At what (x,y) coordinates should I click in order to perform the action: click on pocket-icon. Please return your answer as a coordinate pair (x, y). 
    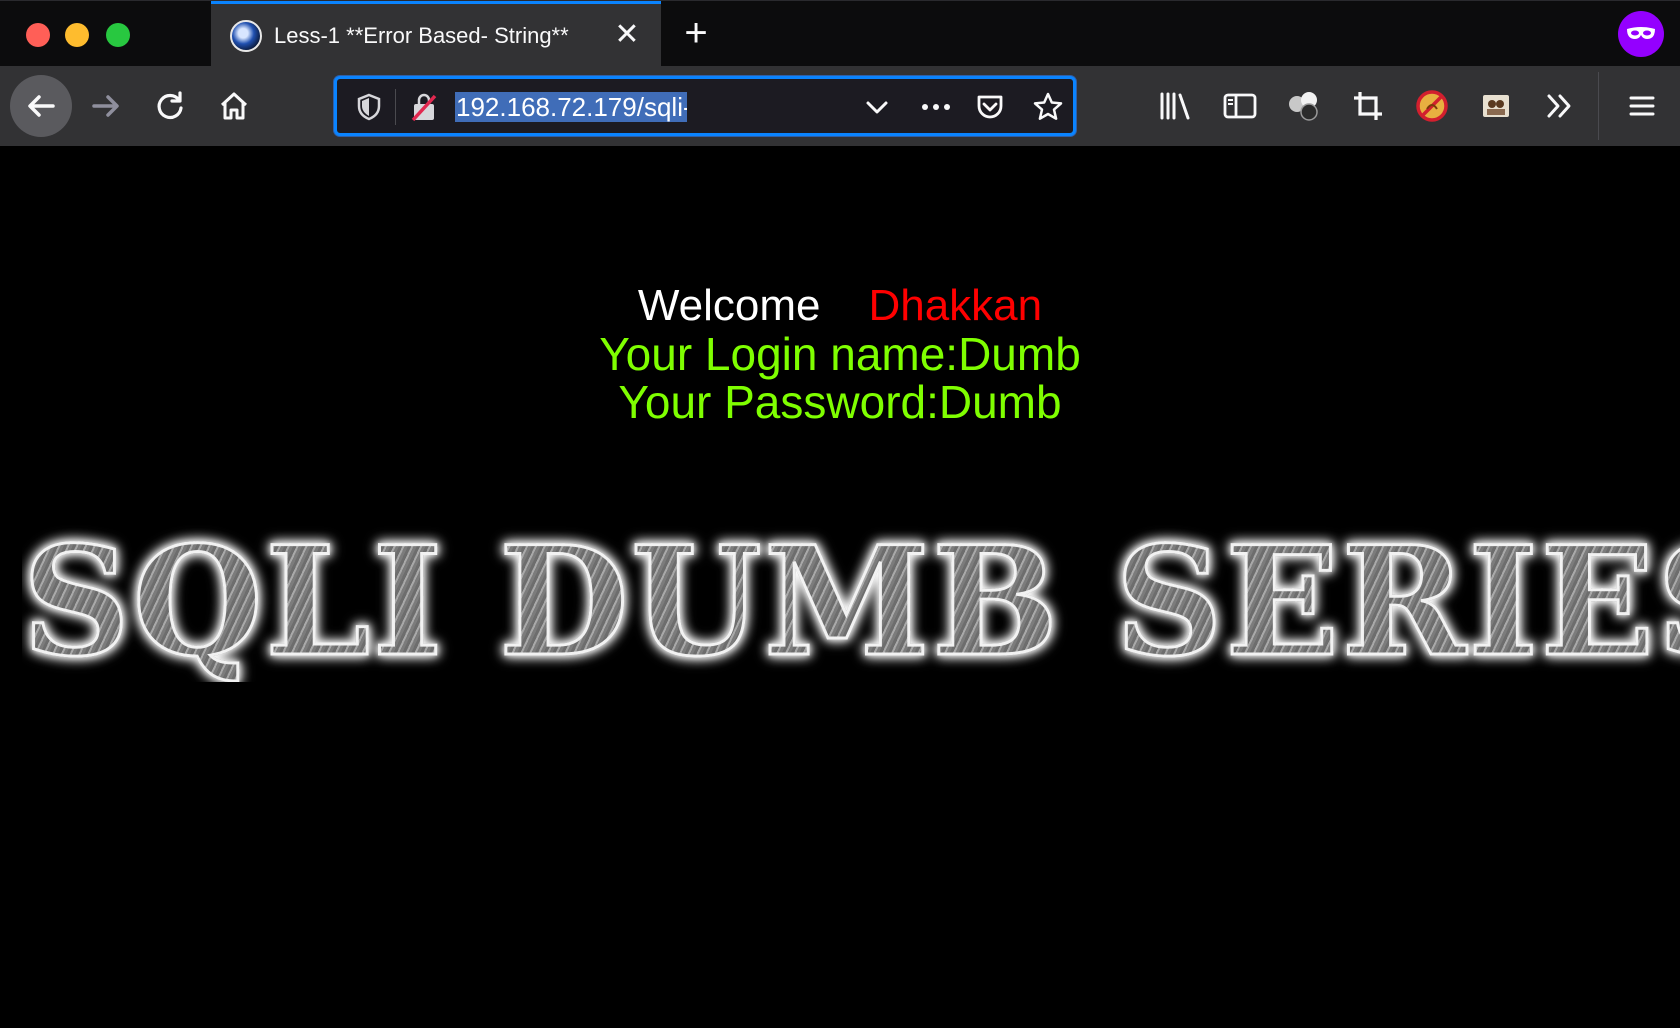
    Looking at the image, I should click on (990, 107).